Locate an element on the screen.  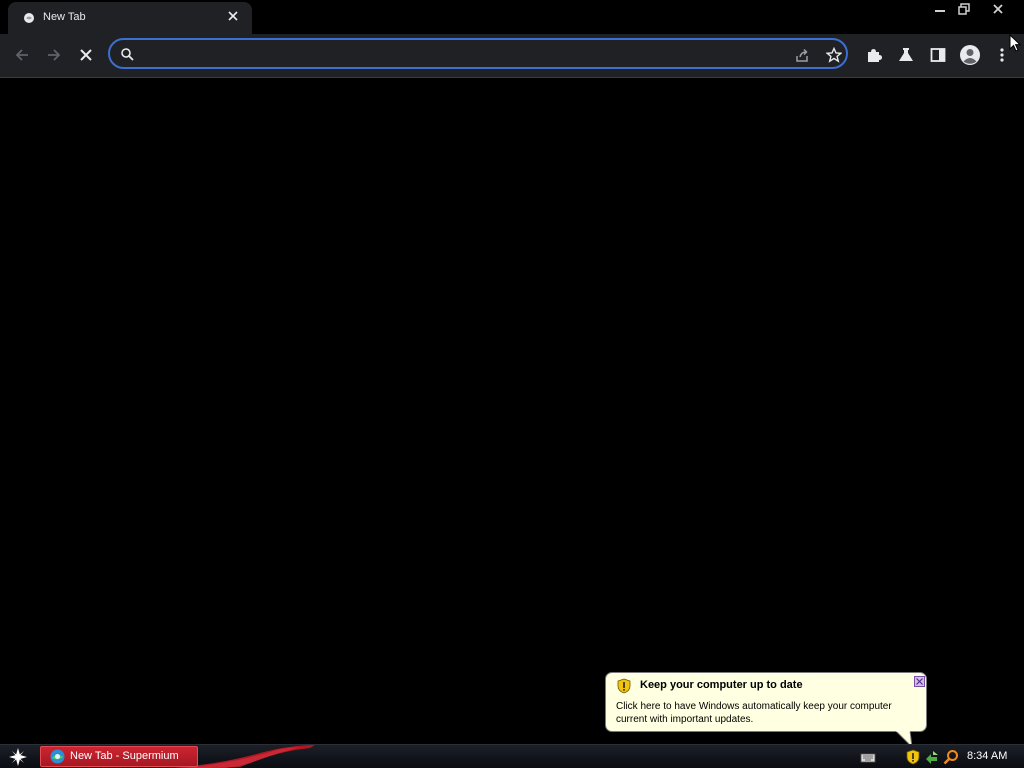
restore-icon is located at coordinates (964, 9).